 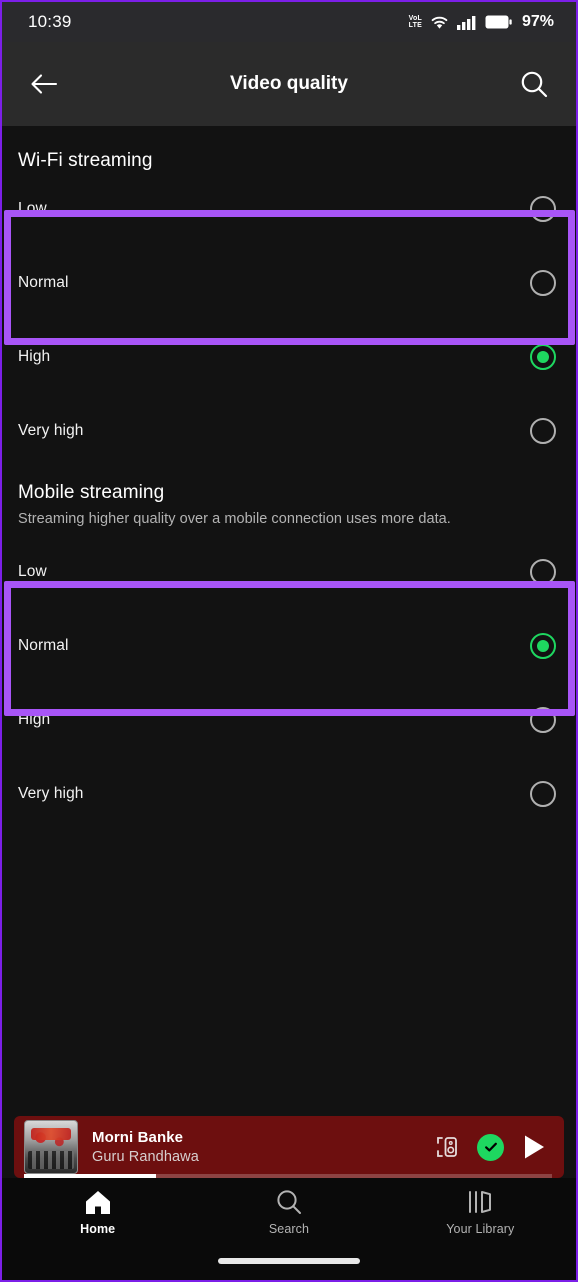 I want to click on nav-item-search: Search, so click(x=288, y=1212).